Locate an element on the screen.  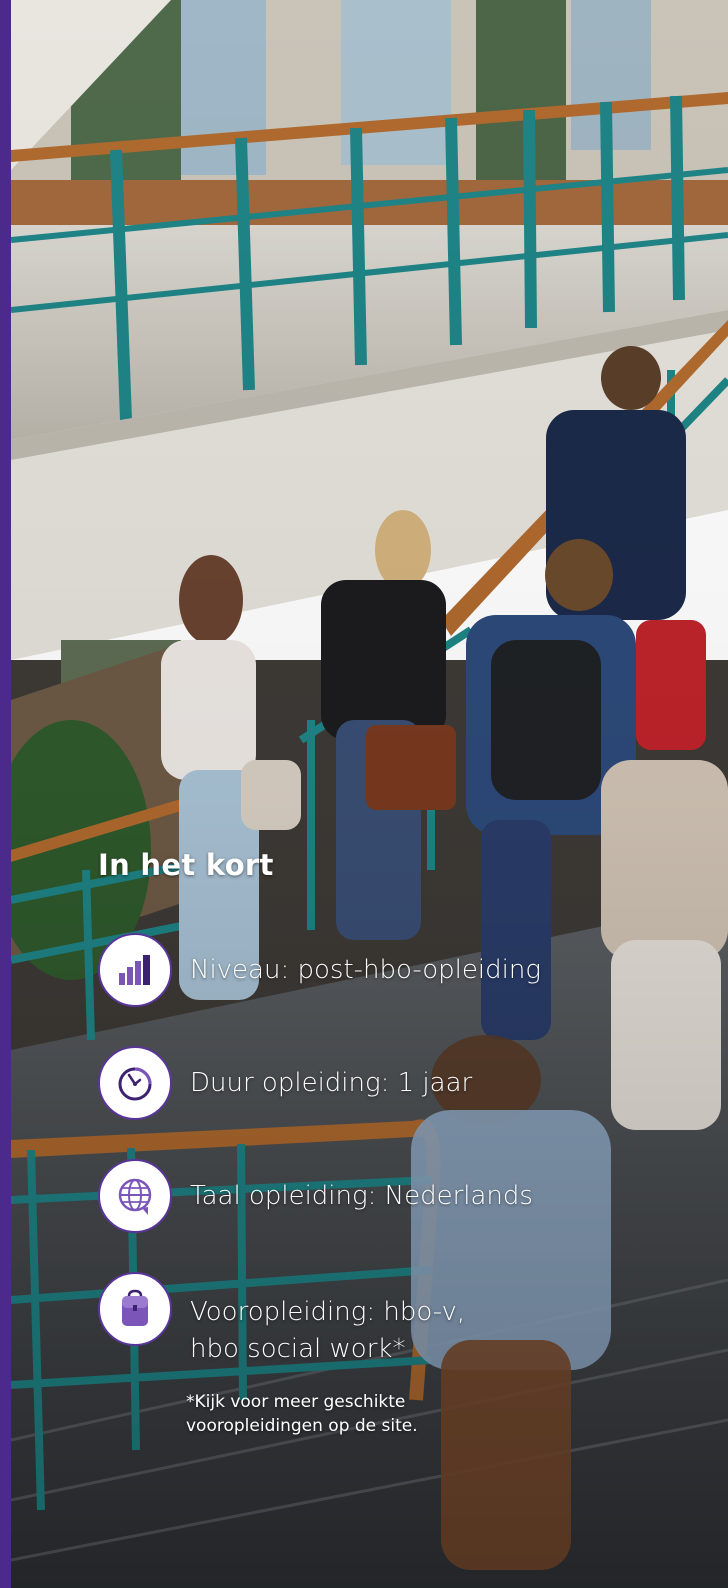
info-text-vooropleiding-line2: hbo social work* is located at coordinates (298, 1349).